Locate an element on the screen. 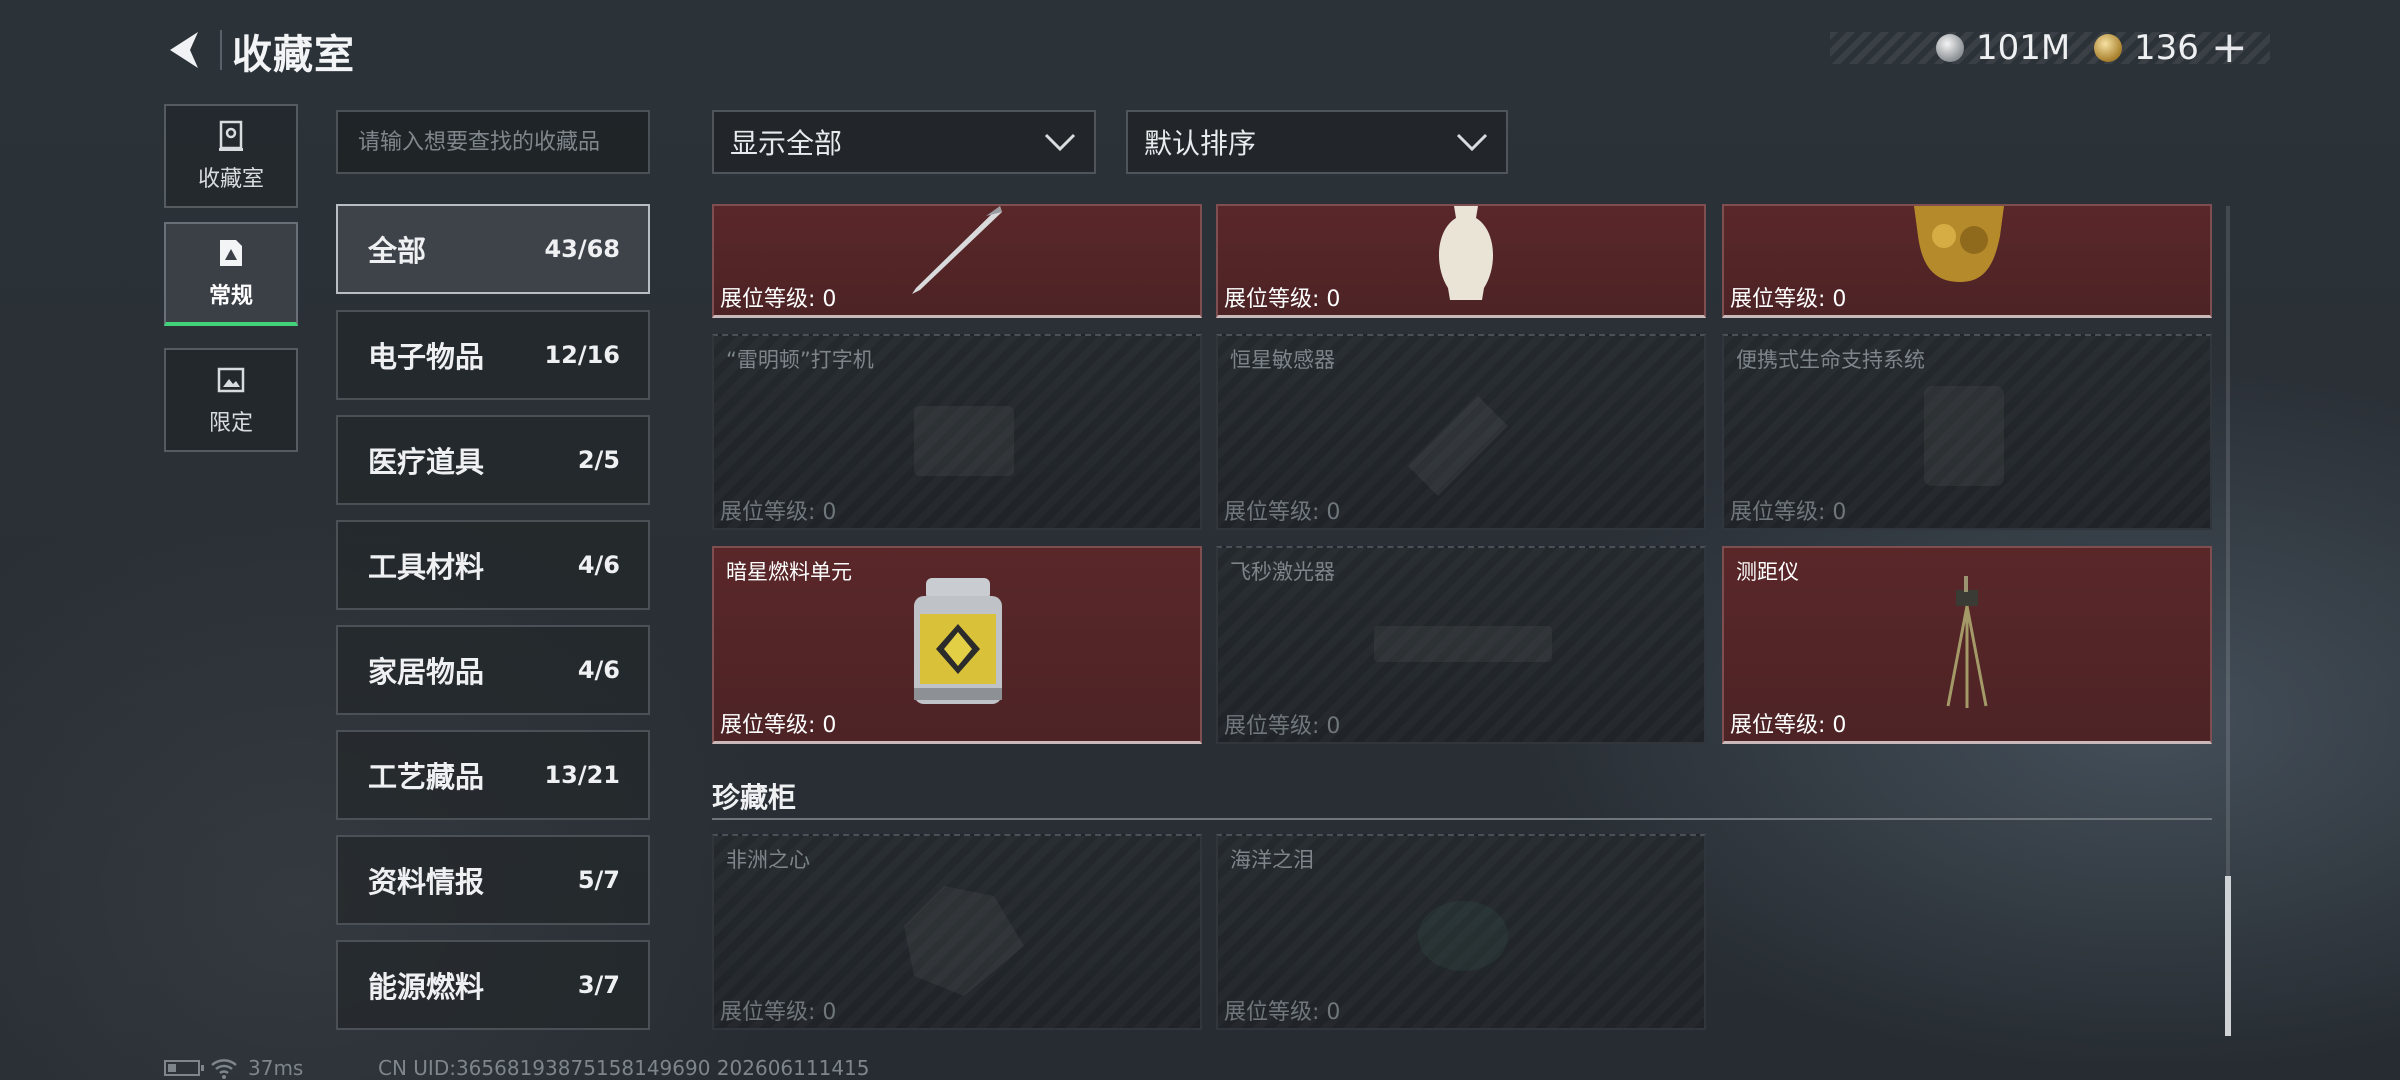  collection-card: 海洋之泪 展位等级: 0 is located at coordinates (1461, 932).